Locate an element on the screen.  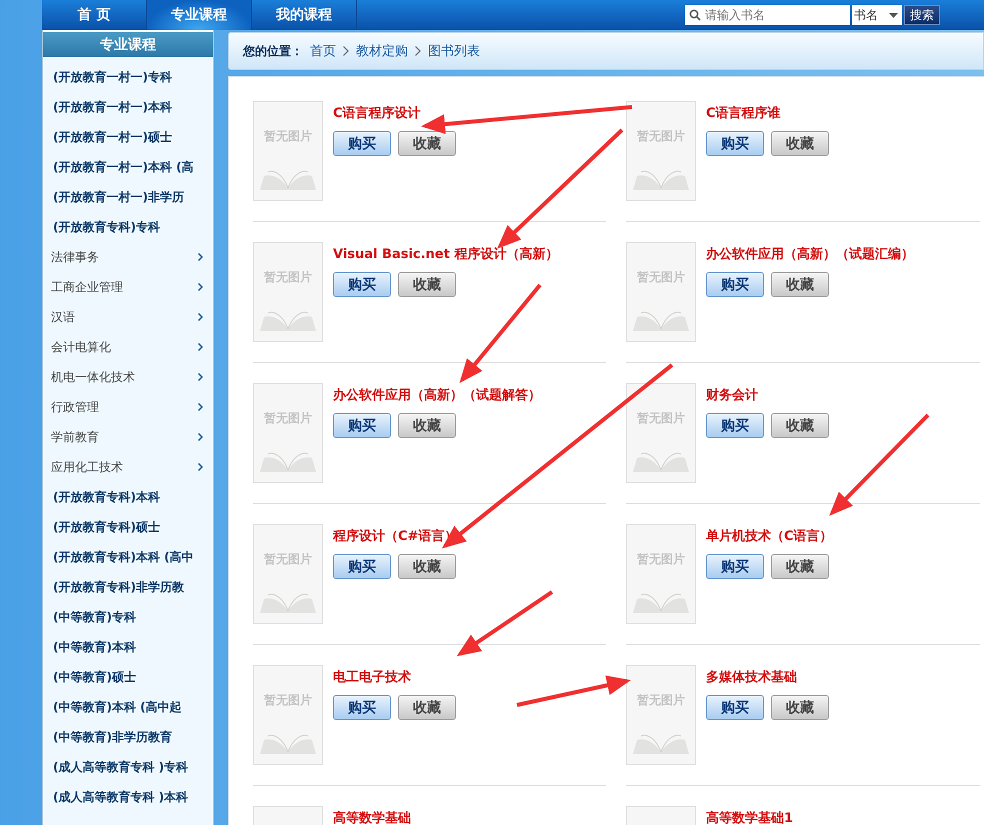
book-title: 高等数学基础 is located at coordinates (372, 817).